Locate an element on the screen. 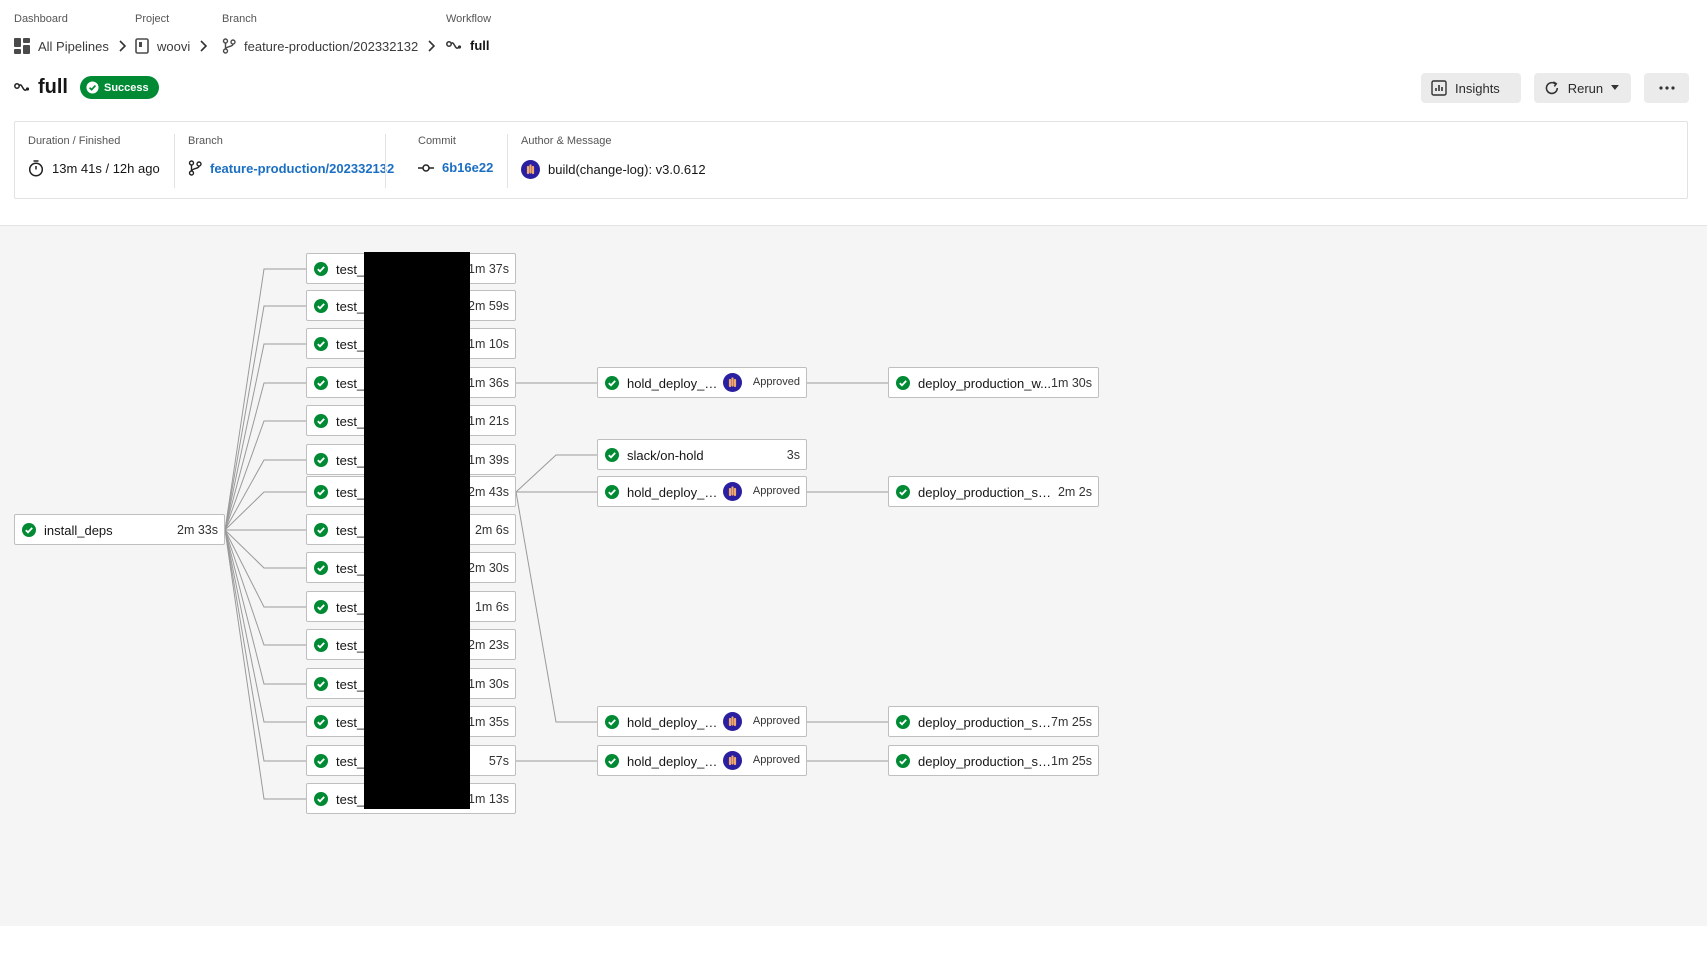 The image size is (1707, 964). commit-link: 6b16e22 is located at coordinates (467, 167).